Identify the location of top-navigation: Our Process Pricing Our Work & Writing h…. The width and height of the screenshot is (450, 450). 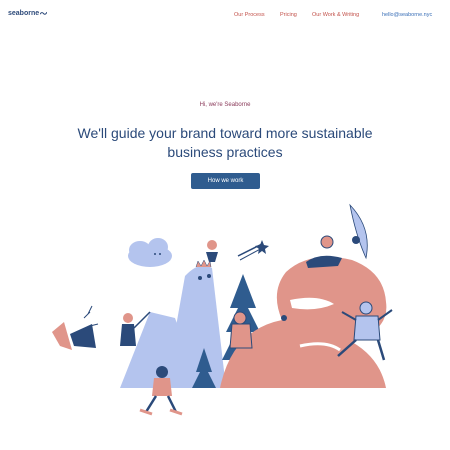
(225, 17).